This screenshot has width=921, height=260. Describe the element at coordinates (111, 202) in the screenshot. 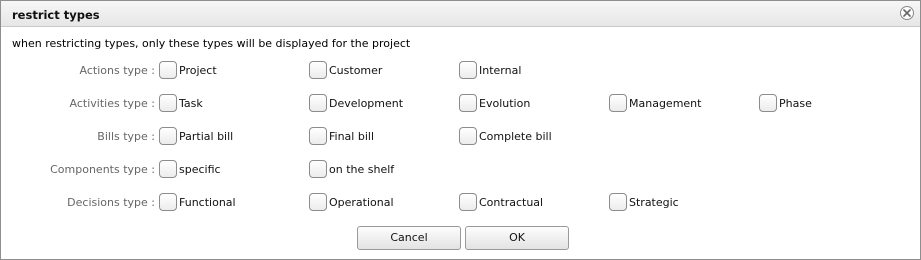

I see `type-row-label: Decisions type :` at that location.